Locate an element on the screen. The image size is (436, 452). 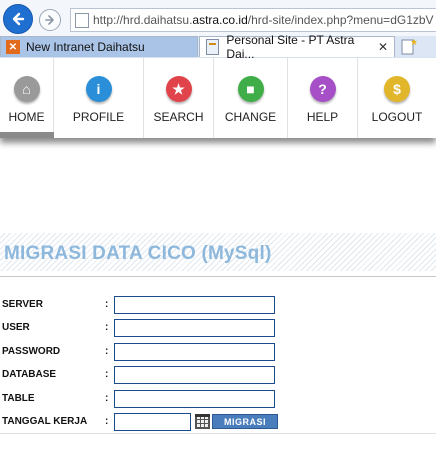
menu-help: ? HELP is located at coordinates (323, 98).